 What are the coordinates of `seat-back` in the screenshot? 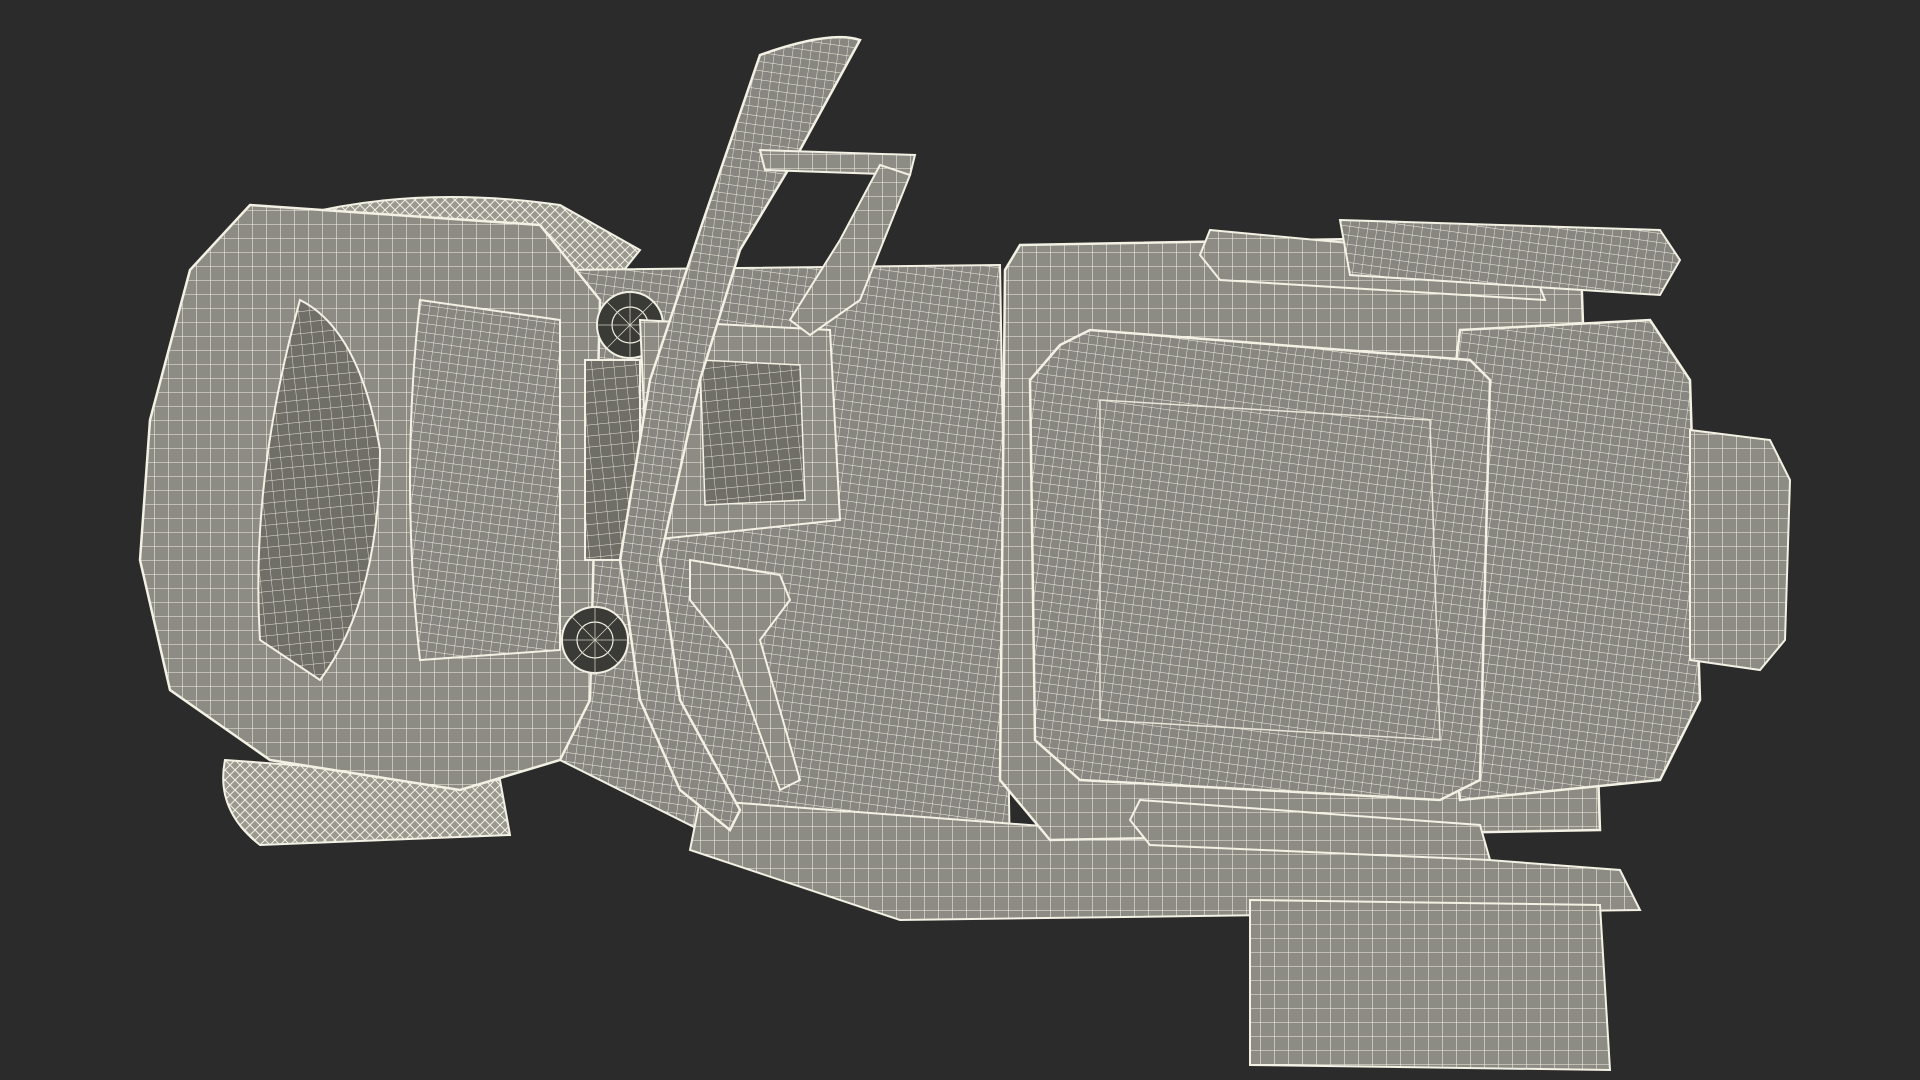 It's located at (1617, 560).